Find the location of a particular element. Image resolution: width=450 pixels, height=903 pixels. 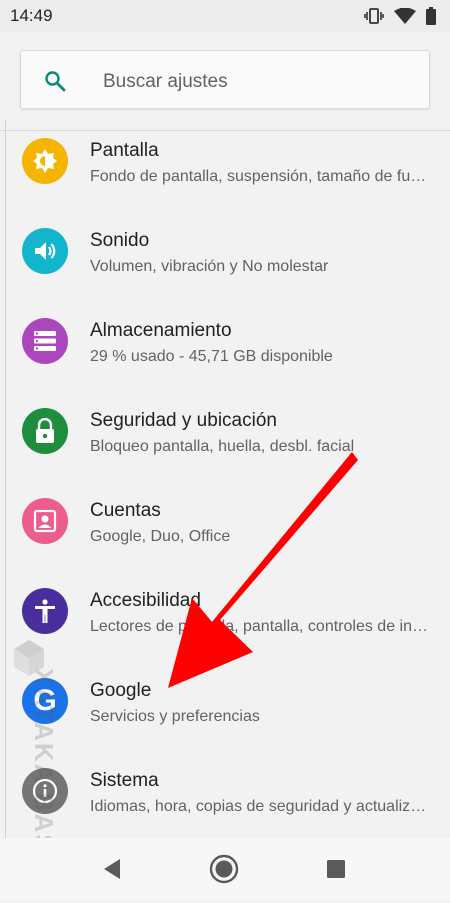

setting-title: Seguridad y ubicación is located at coordinates (183, 420).